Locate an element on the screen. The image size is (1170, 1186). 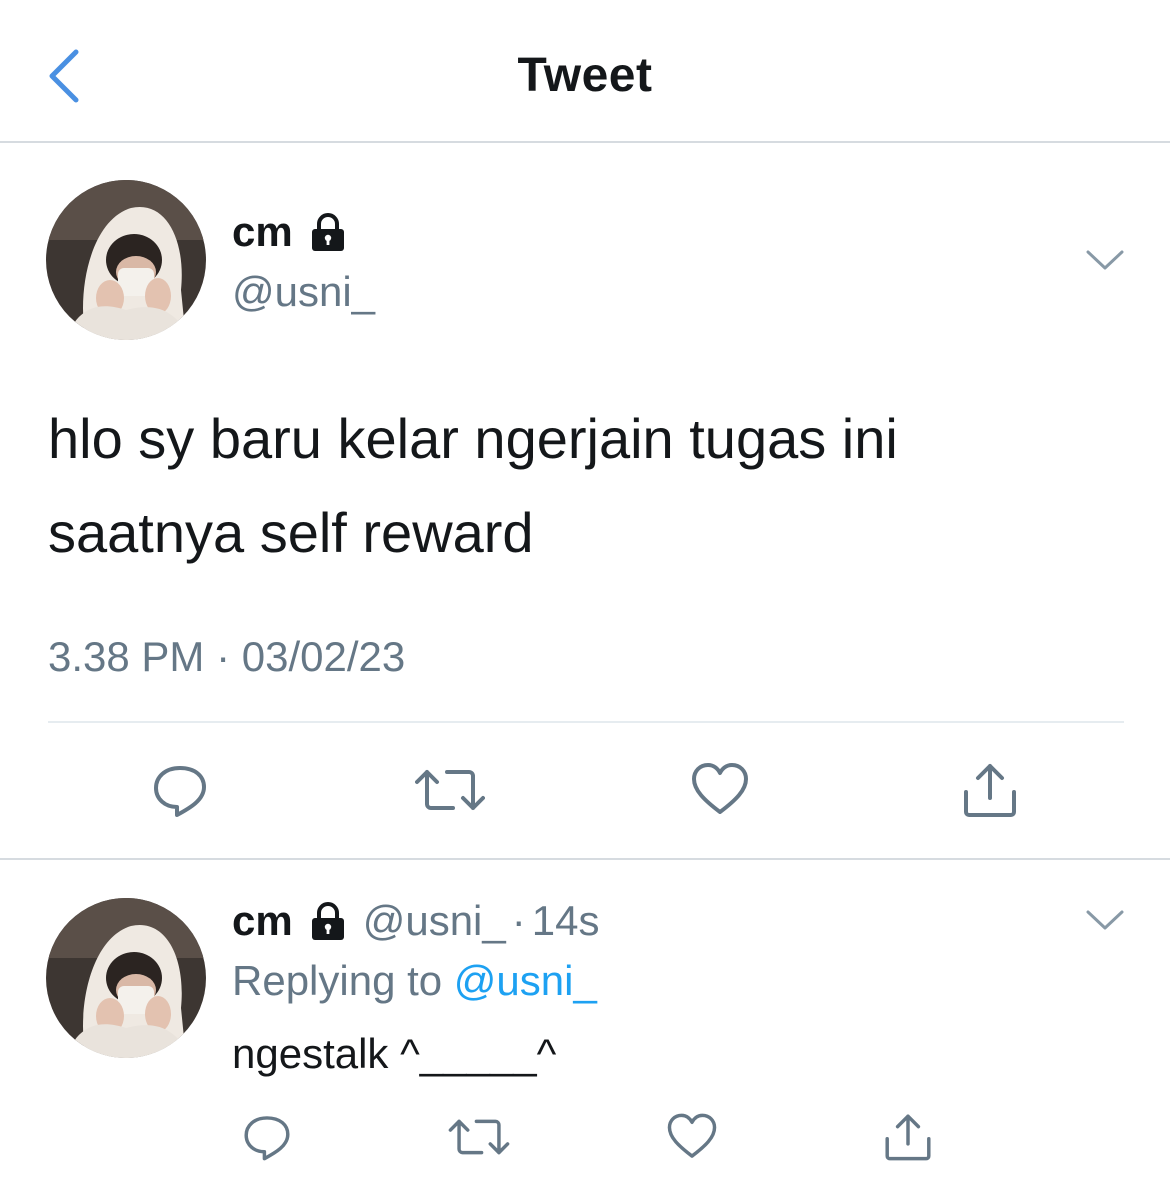
top-nav-bar: Tweet is located at coordinates (585, 71).